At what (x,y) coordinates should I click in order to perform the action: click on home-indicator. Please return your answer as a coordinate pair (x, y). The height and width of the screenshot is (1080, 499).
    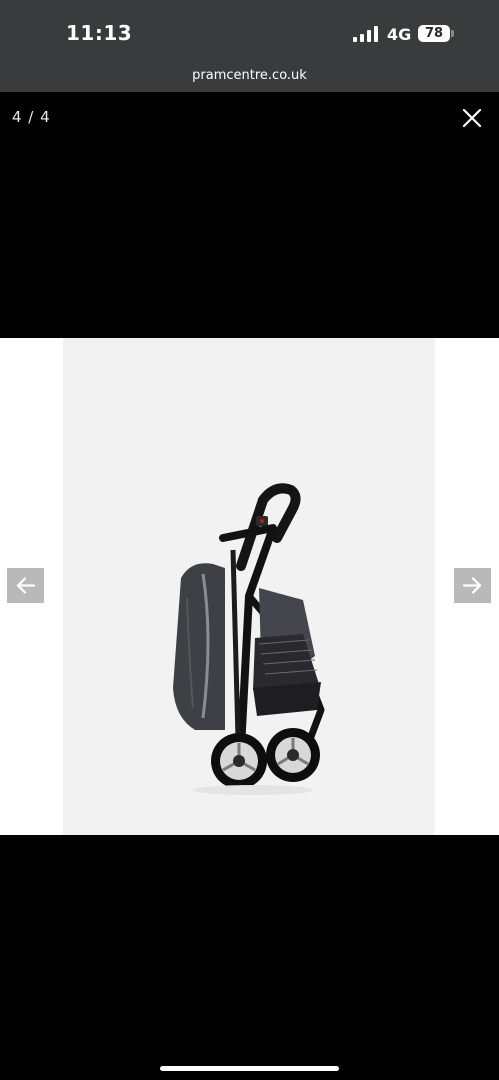
    Looking at the image, I should click on (249, 1068).